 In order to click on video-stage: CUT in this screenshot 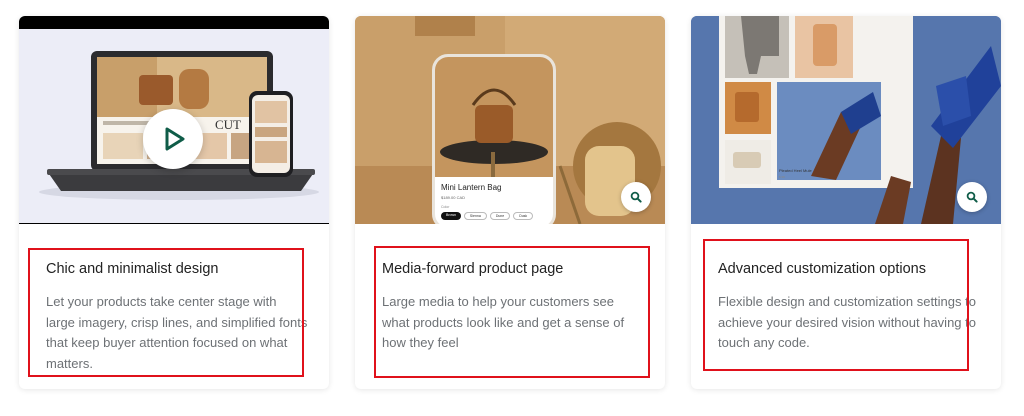, I will do `click(174, 126)`.